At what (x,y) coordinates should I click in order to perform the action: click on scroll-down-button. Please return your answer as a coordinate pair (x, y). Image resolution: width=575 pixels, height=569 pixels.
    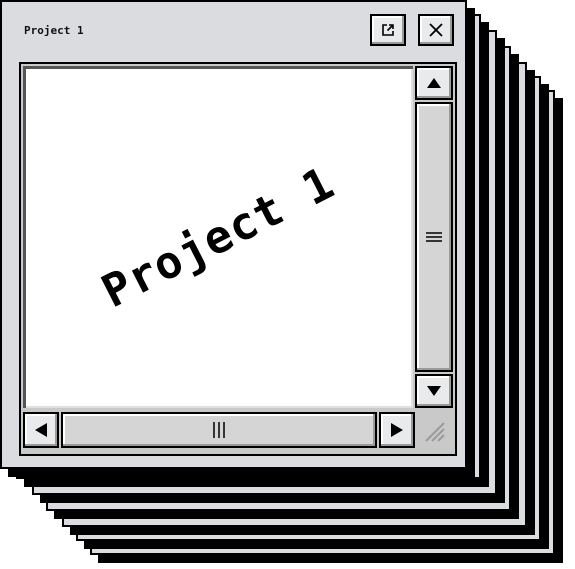
    Looking at the image, I should click on (434, 391).